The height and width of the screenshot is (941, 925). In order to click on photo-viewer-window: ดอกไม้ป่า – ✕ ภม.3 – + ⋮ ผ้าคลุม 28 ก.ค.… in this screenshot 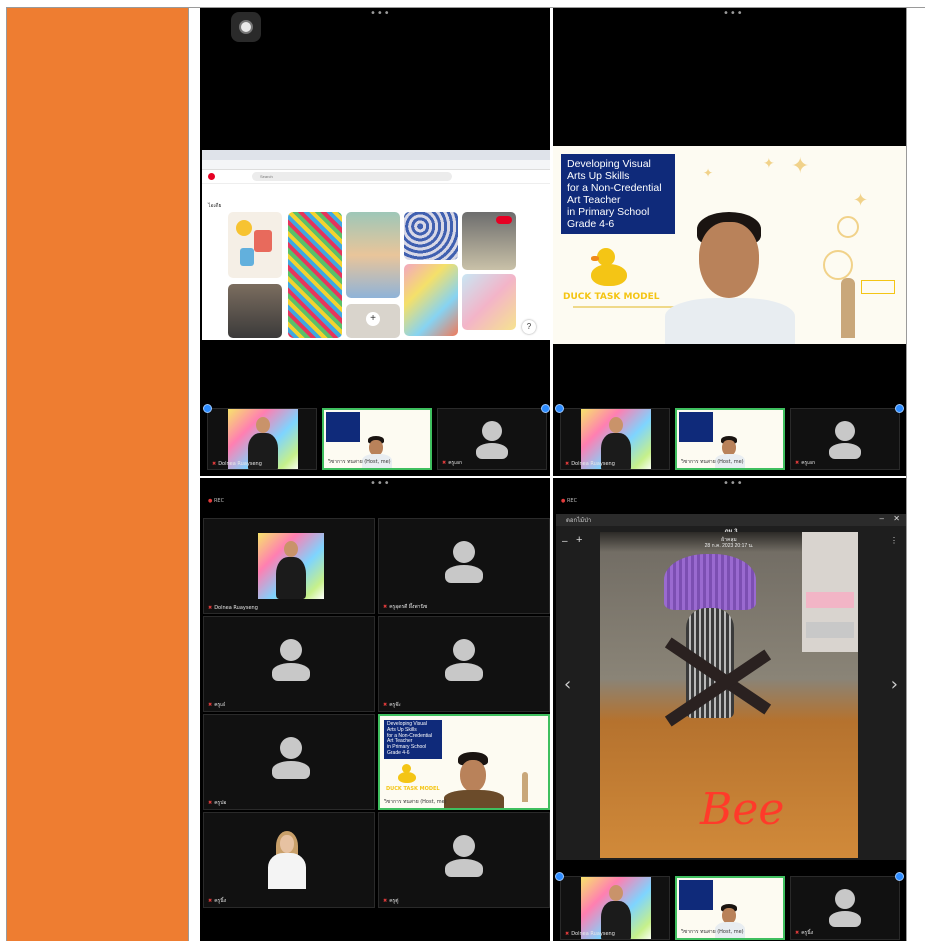, I will do `click(731, 687)`.